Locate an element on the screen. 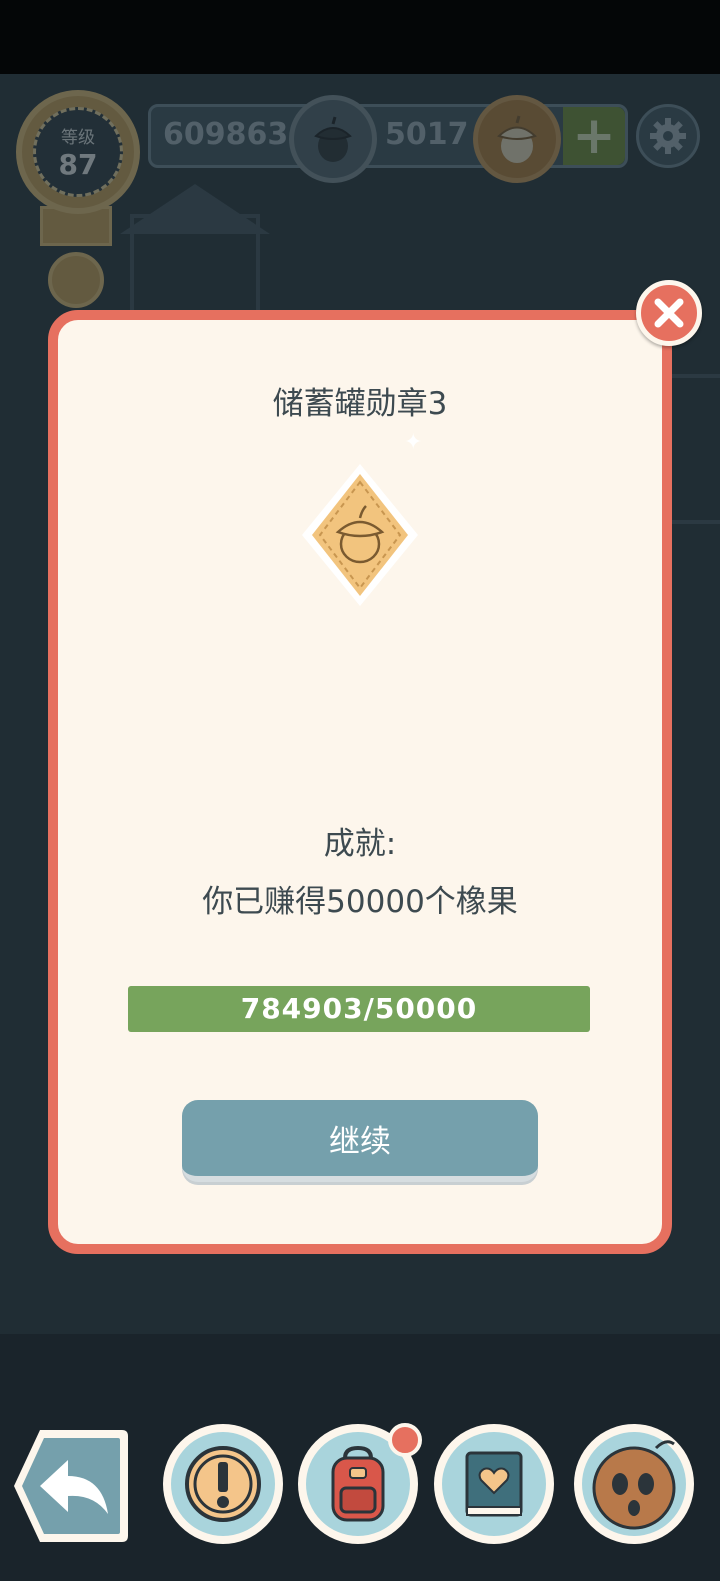  profile-button is located at coordinates (634, 1484).